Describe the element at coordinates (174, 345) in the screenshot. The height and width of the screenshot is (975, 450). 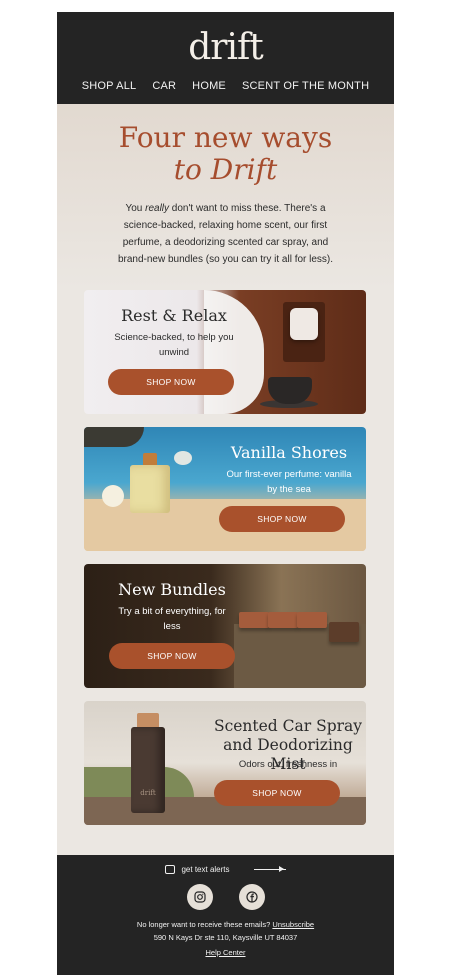
I see `card-subtitle: Science-backed, to help you unwind` at that location.